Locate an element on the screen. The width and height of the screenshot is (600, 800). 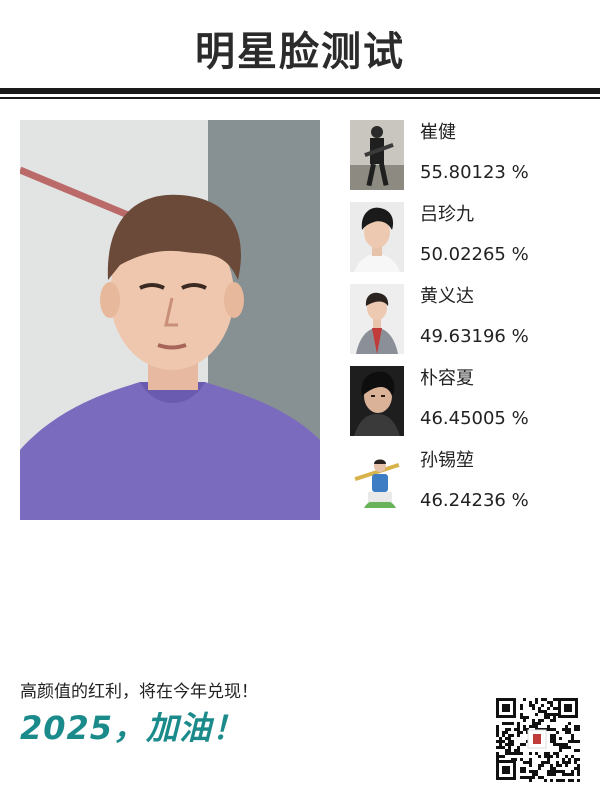
celebrity-name: 崔健 is located at coordinates (438, 132).